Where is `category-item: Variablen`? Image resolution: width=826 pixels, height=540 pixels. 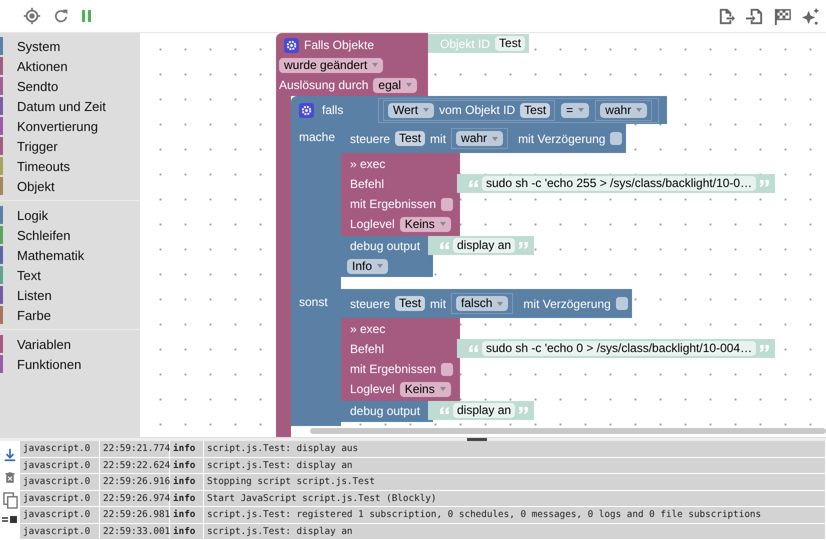 category-item: Variablen is located at coordinates (70, 344).